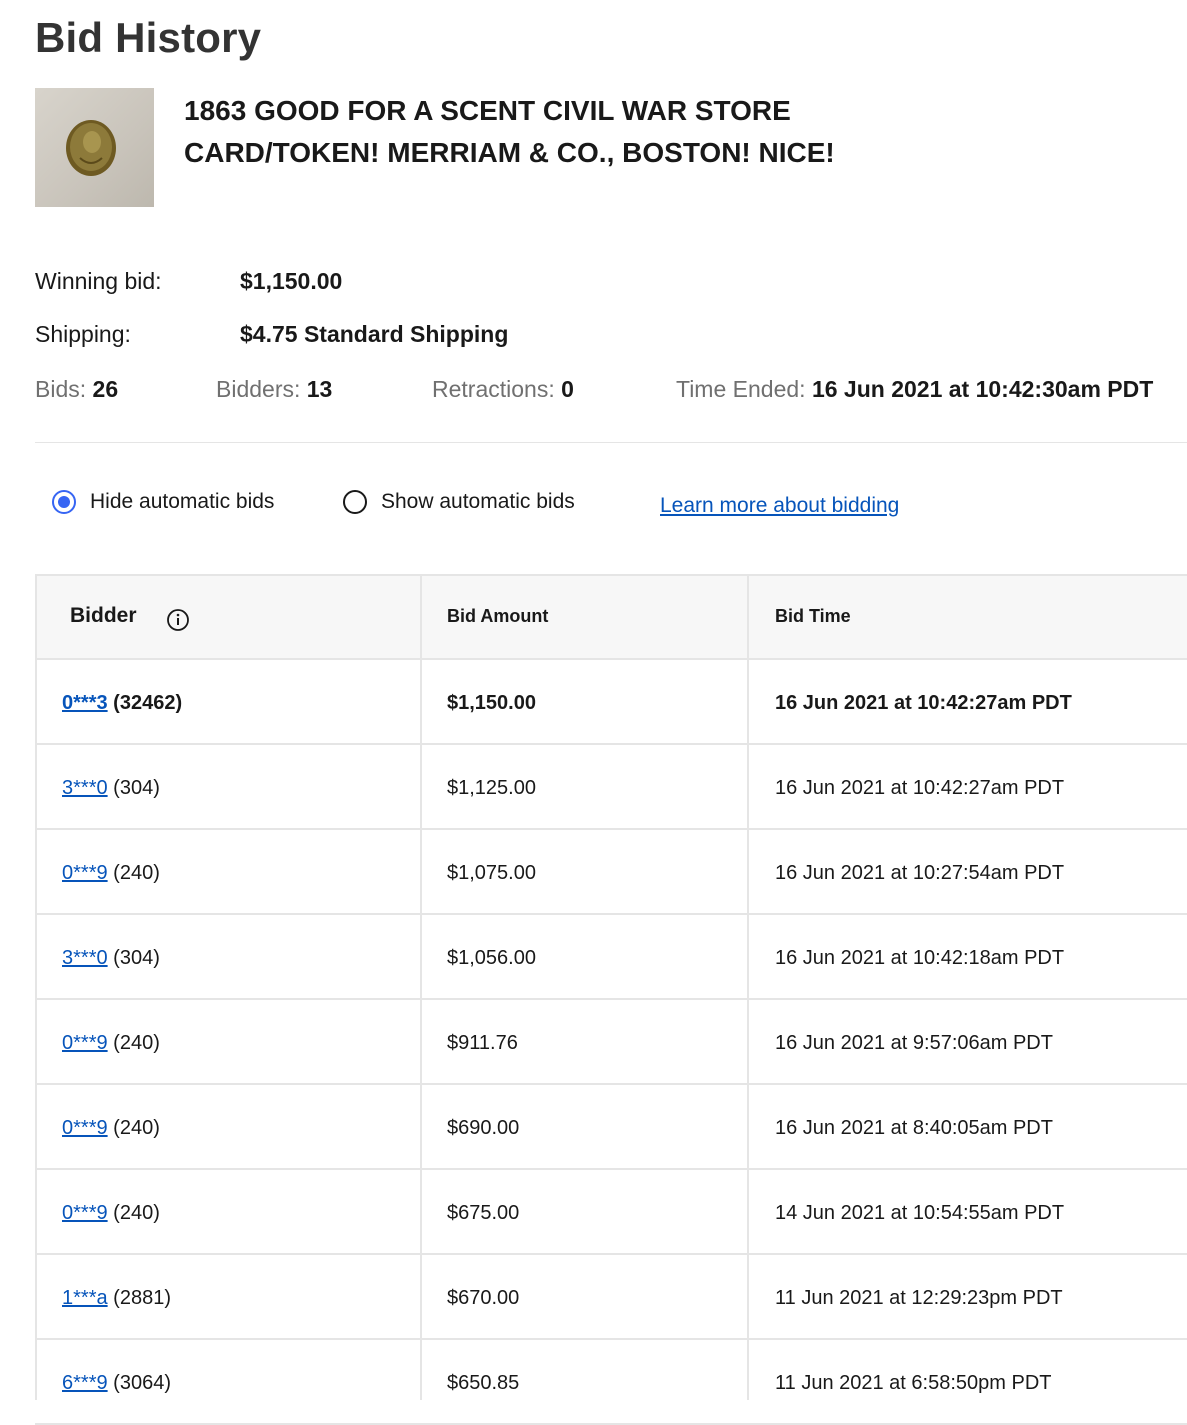 Image resolution: width=1187 pixels, height=1425 pixels. I want to click on bidder-cell: 1***a (2881), so click(116, 1298).